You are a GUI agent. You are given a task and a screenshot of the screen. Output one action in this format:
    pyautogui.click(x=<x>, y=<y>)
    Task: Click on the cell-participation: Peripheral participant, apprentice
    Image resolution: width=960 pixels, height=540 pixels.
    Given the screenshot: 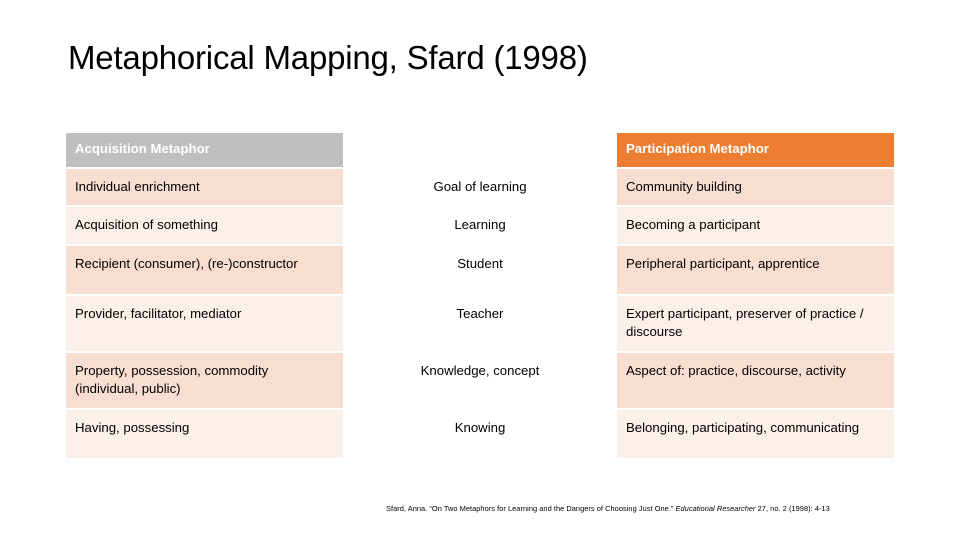 What is the action you would take?
    pyautogui.click(x=755, y=269)
    